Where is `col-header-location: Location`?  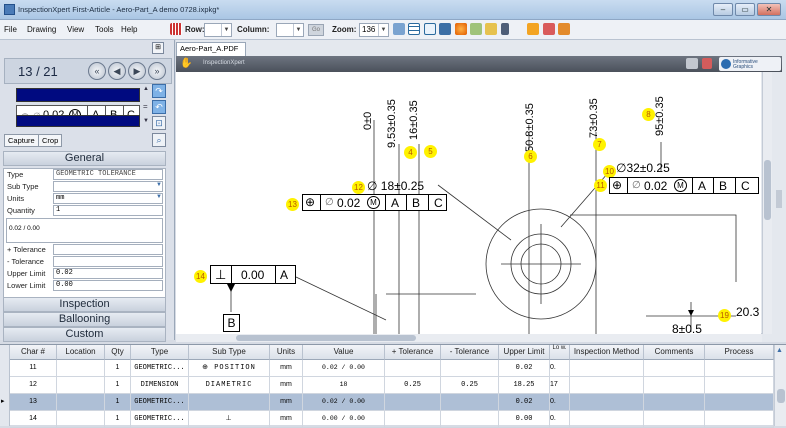
col-header-location: Location is located at coordinates (81, 352).